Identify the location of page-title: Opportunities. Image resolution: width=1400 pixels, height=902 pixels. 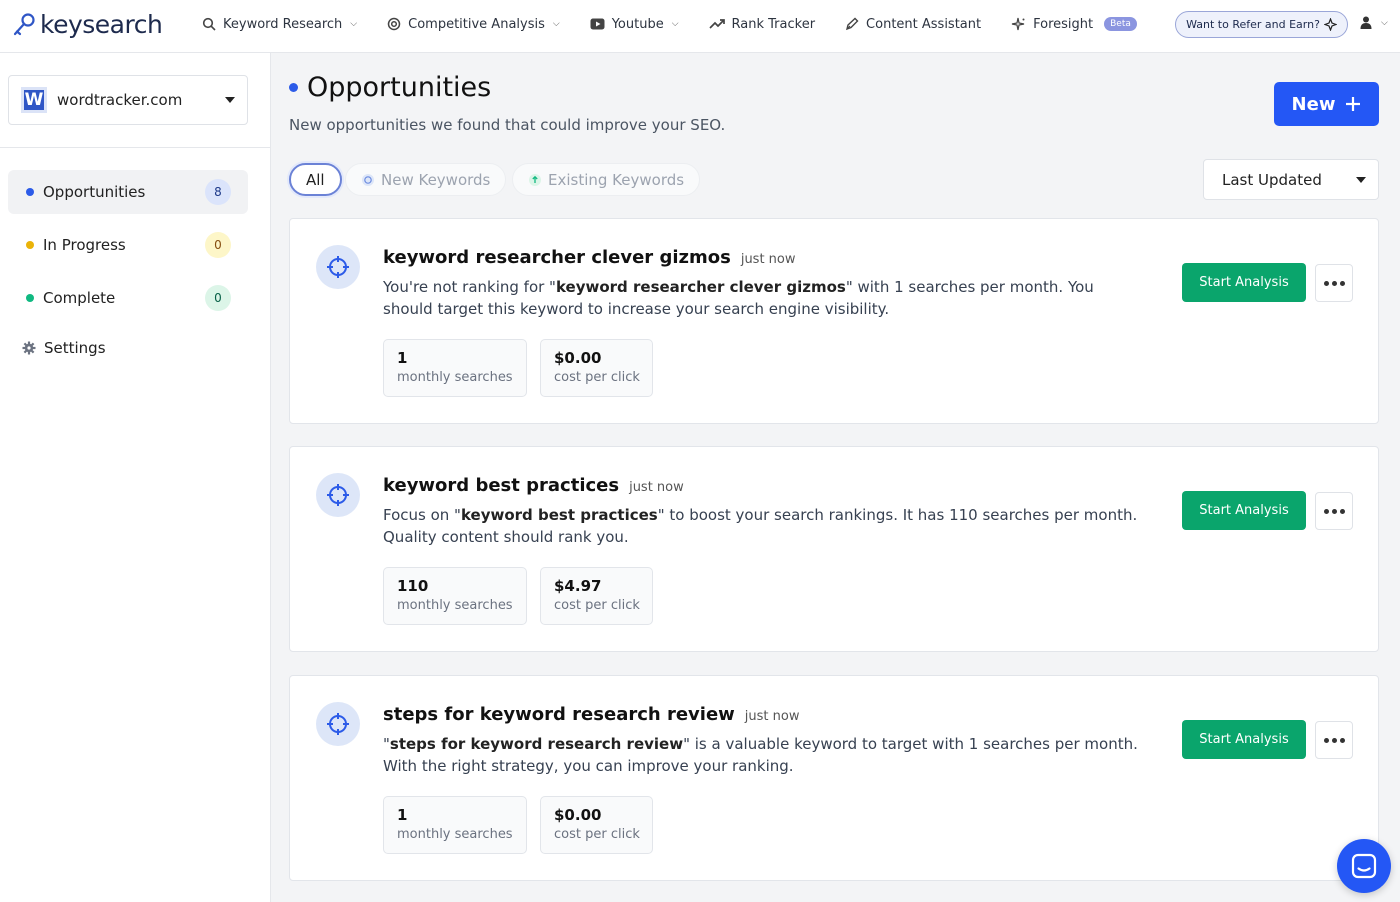
(390, 87).